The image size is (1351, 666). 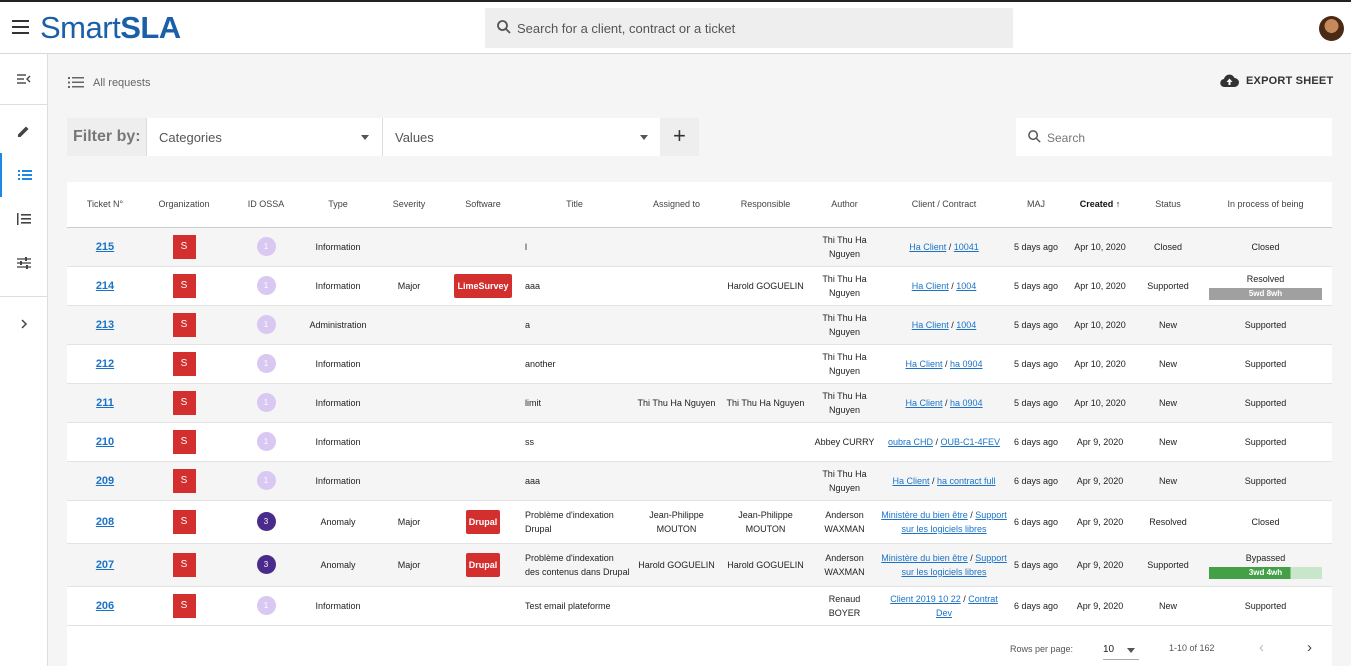 I want to click on ticket-cell: 207, so click(x=105, y=565).